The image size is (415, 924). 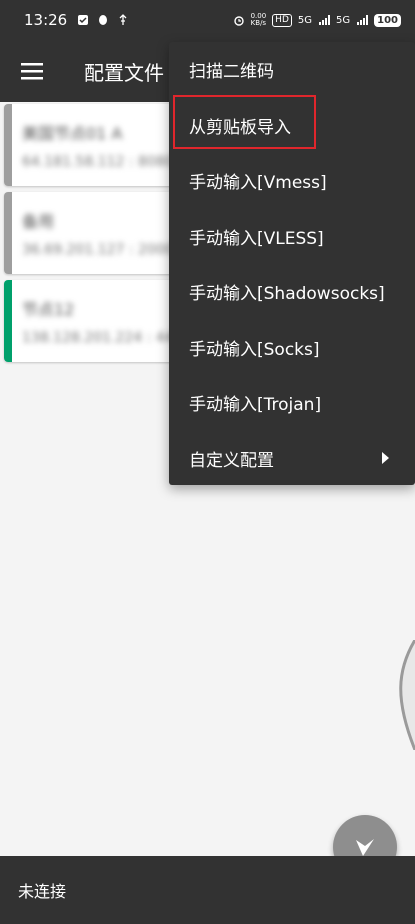 I want to click on menu-item-label: 手动输入[Socks], so click(x=254, y=349).